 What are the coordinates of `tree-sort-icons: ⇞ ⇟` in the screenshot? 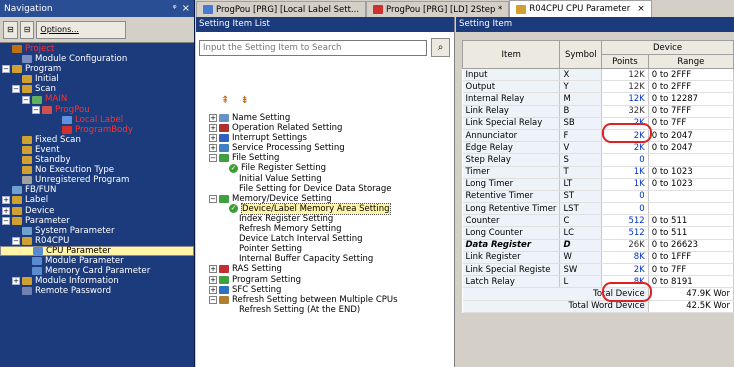 It's located at (237, 100).